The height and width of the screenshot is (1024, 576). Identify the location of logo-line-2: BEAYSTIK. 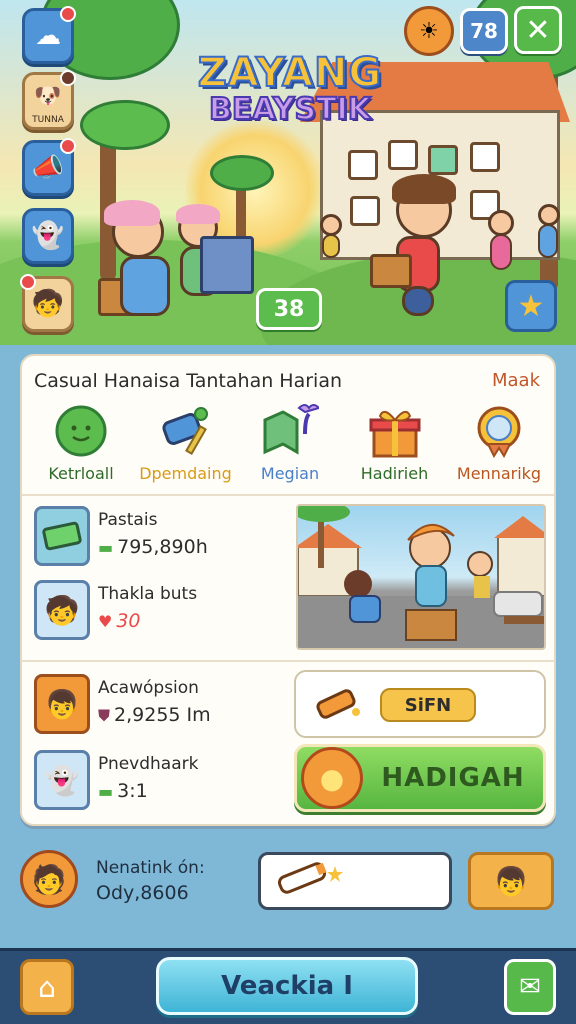
(290, 109).